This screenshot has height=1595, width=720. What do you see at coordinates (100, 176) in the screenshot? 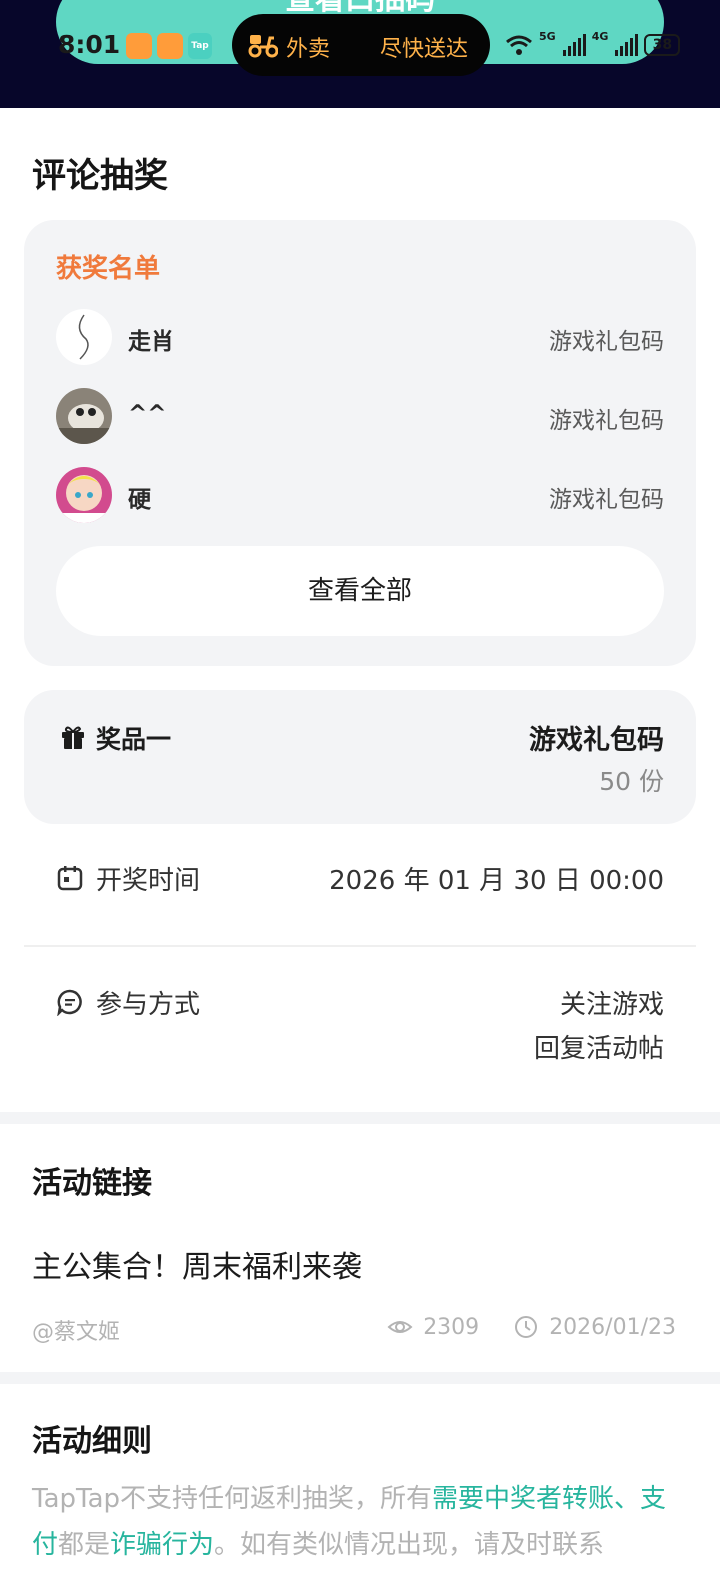
I see `section-title: 评论抽奖` at bounding box center [100, 176].